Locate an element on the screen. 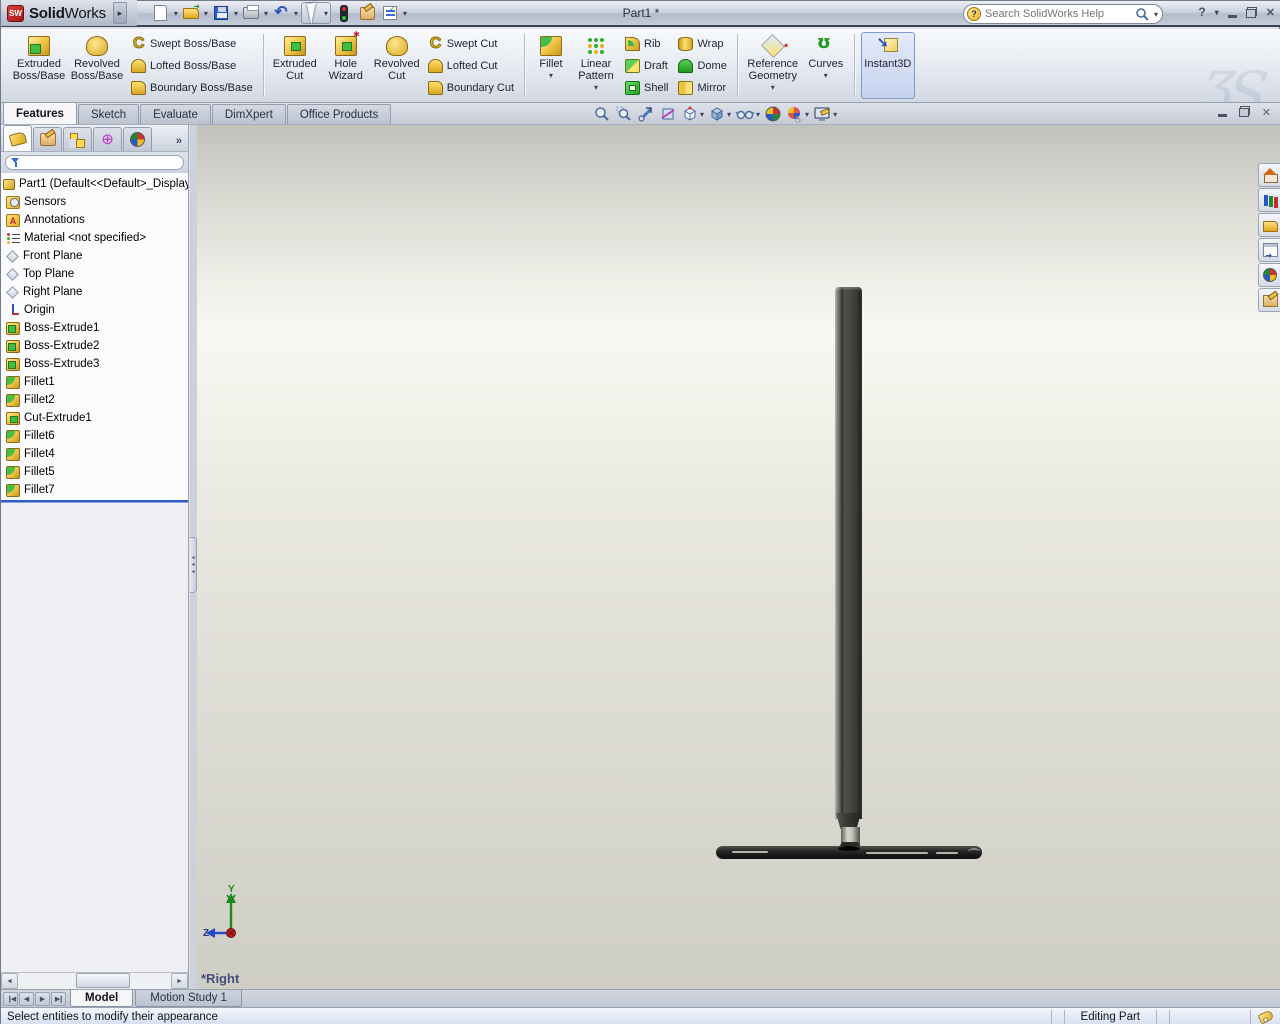  view-orientation-caret-icon is located at coordinates (702, 114).